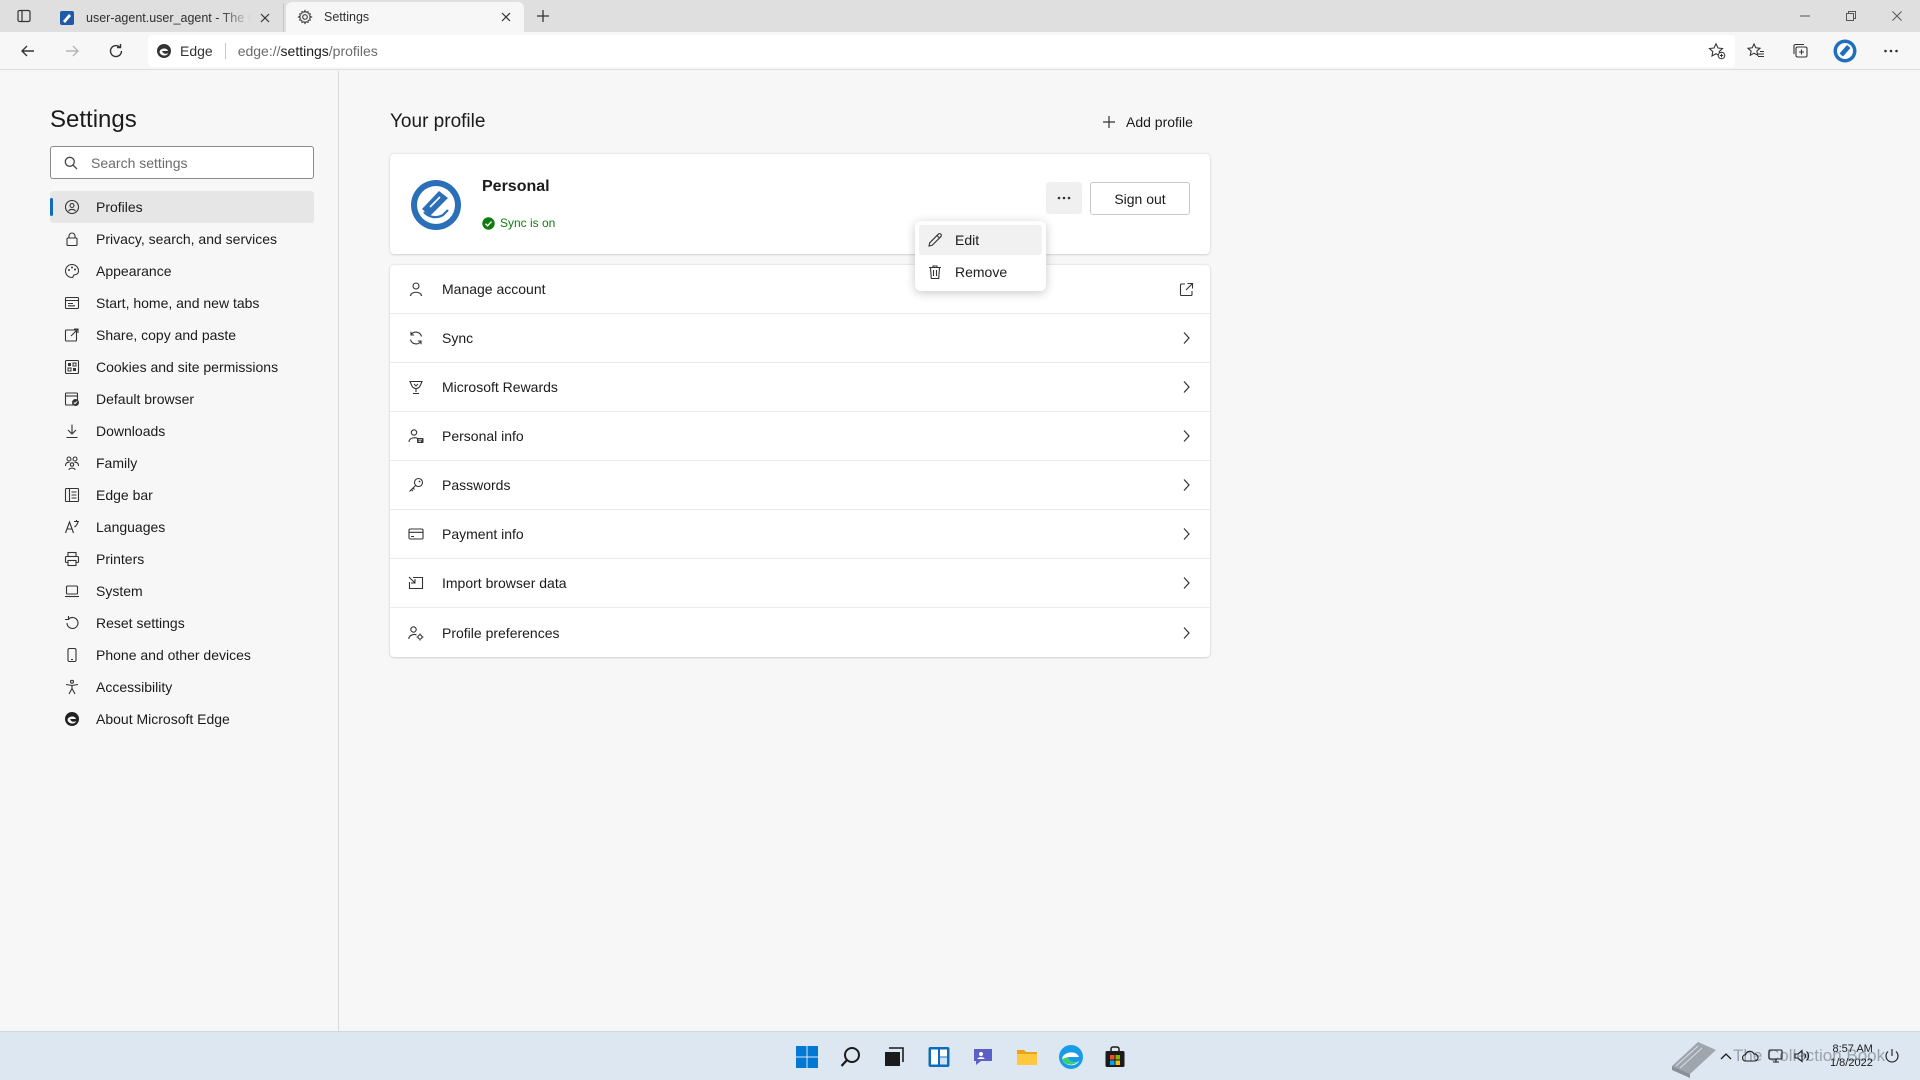 The image size is (1920, 1080). I want to click on row-manage-account: Manage account, so click(800, 289).